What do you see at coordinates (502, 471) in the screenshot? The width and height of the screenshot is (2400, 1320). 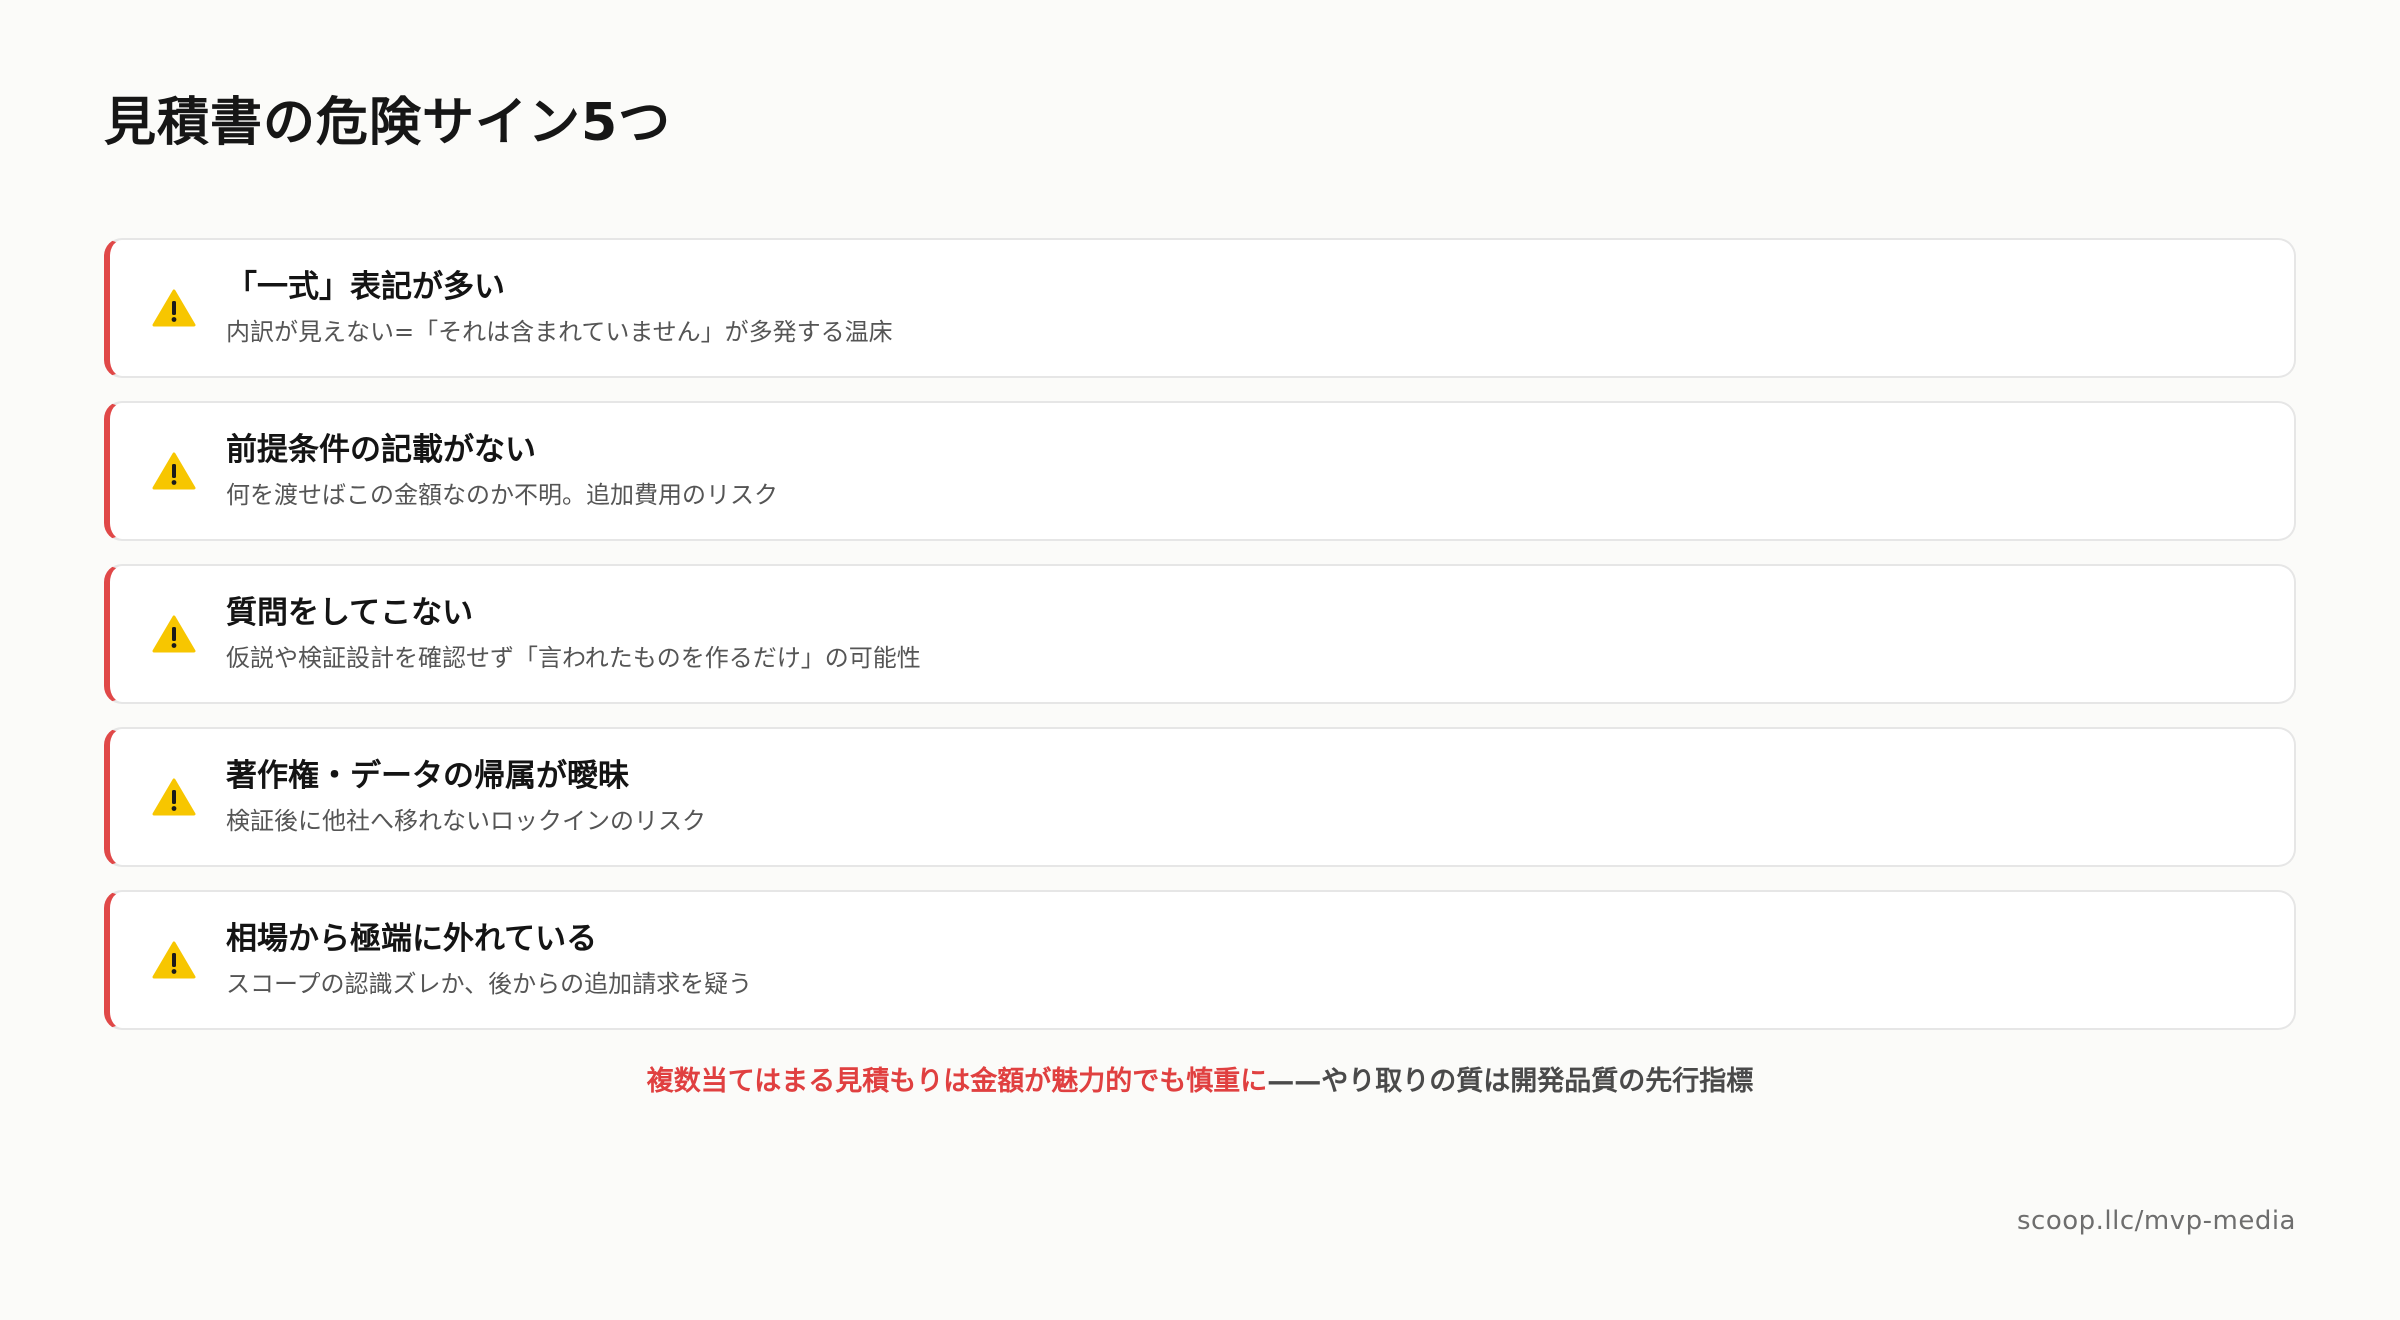 I see `card-text: 前提条件の記載がない 何を渡せばこの金額なのか不明。追加費用のリスク` at bounding box center [502, 471].